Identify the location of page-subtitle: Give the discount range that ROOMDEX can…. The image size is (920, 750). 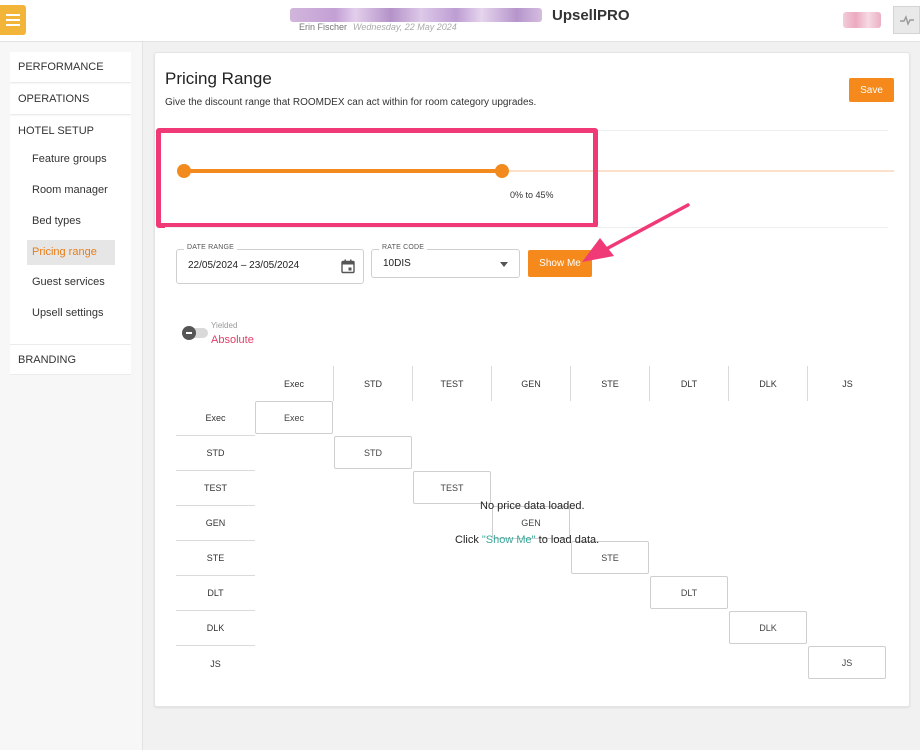
(351, 102).